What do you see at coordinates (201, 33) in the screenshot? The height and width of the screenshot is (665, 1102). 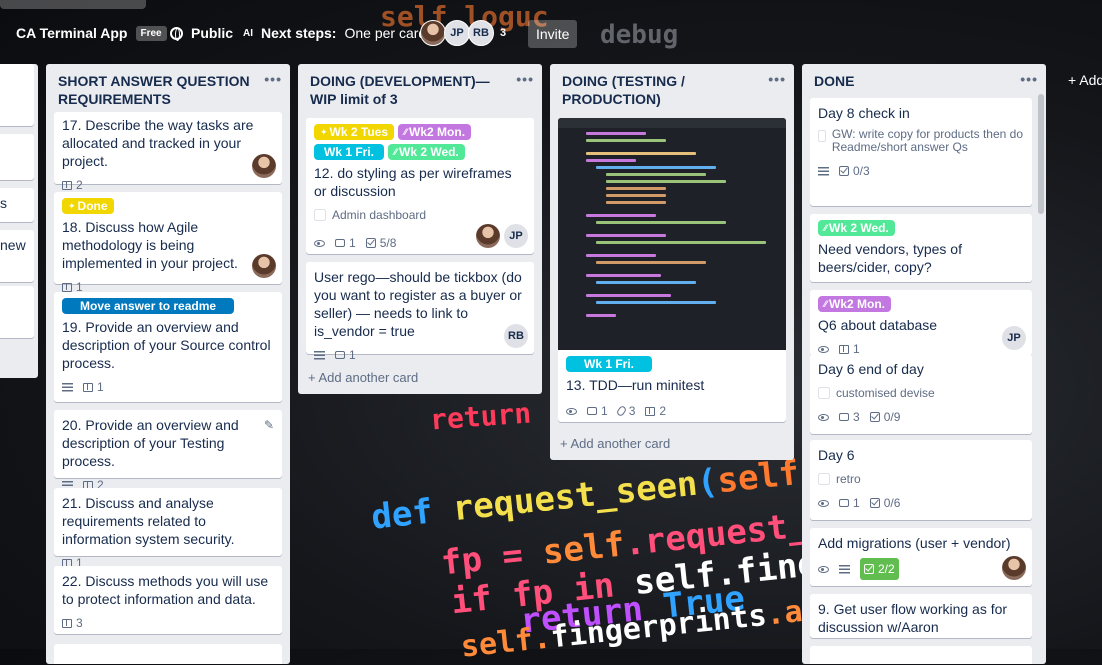 I see `visibility-button: Public` at bounding box center [201, 33].